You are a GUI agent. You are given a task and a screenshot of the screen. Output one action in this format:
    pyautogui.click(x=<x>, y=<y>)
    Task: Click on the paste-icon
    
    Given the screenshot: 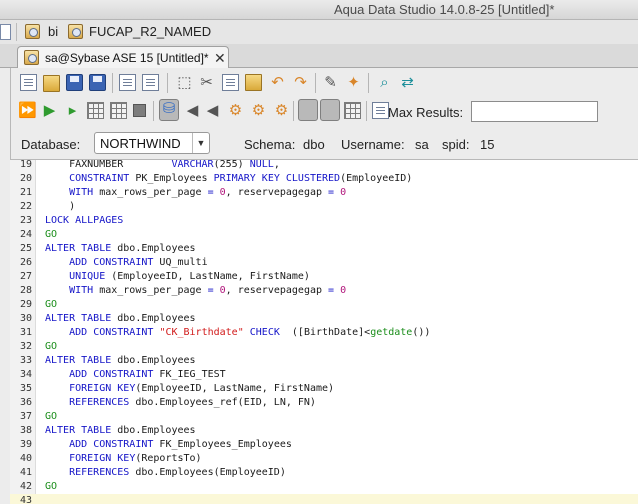 What is the action you would take?
    pyautogui.click(x=253, y=82)
    